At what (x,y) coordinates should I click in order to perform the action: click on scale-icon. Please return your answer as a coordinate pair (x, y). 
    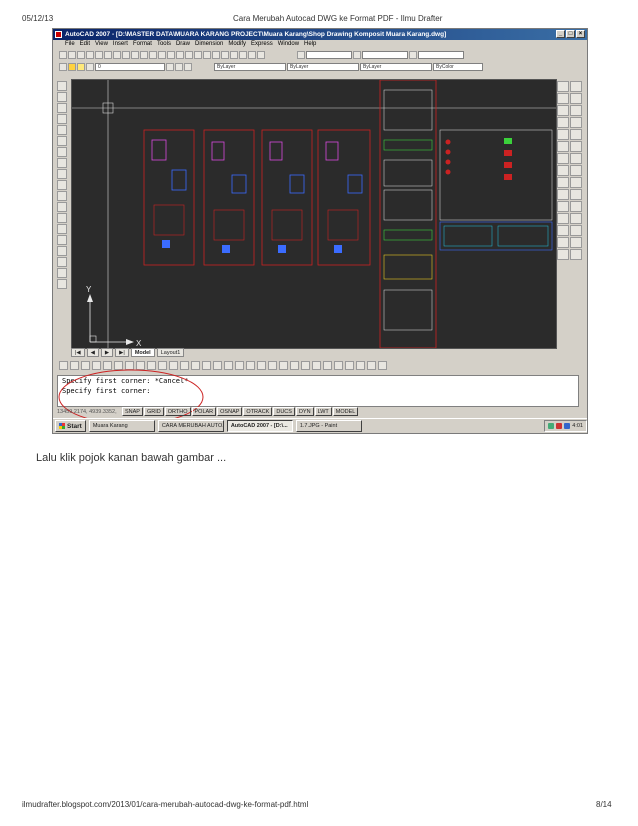
    Looking at the image, I should click on (576, 122).